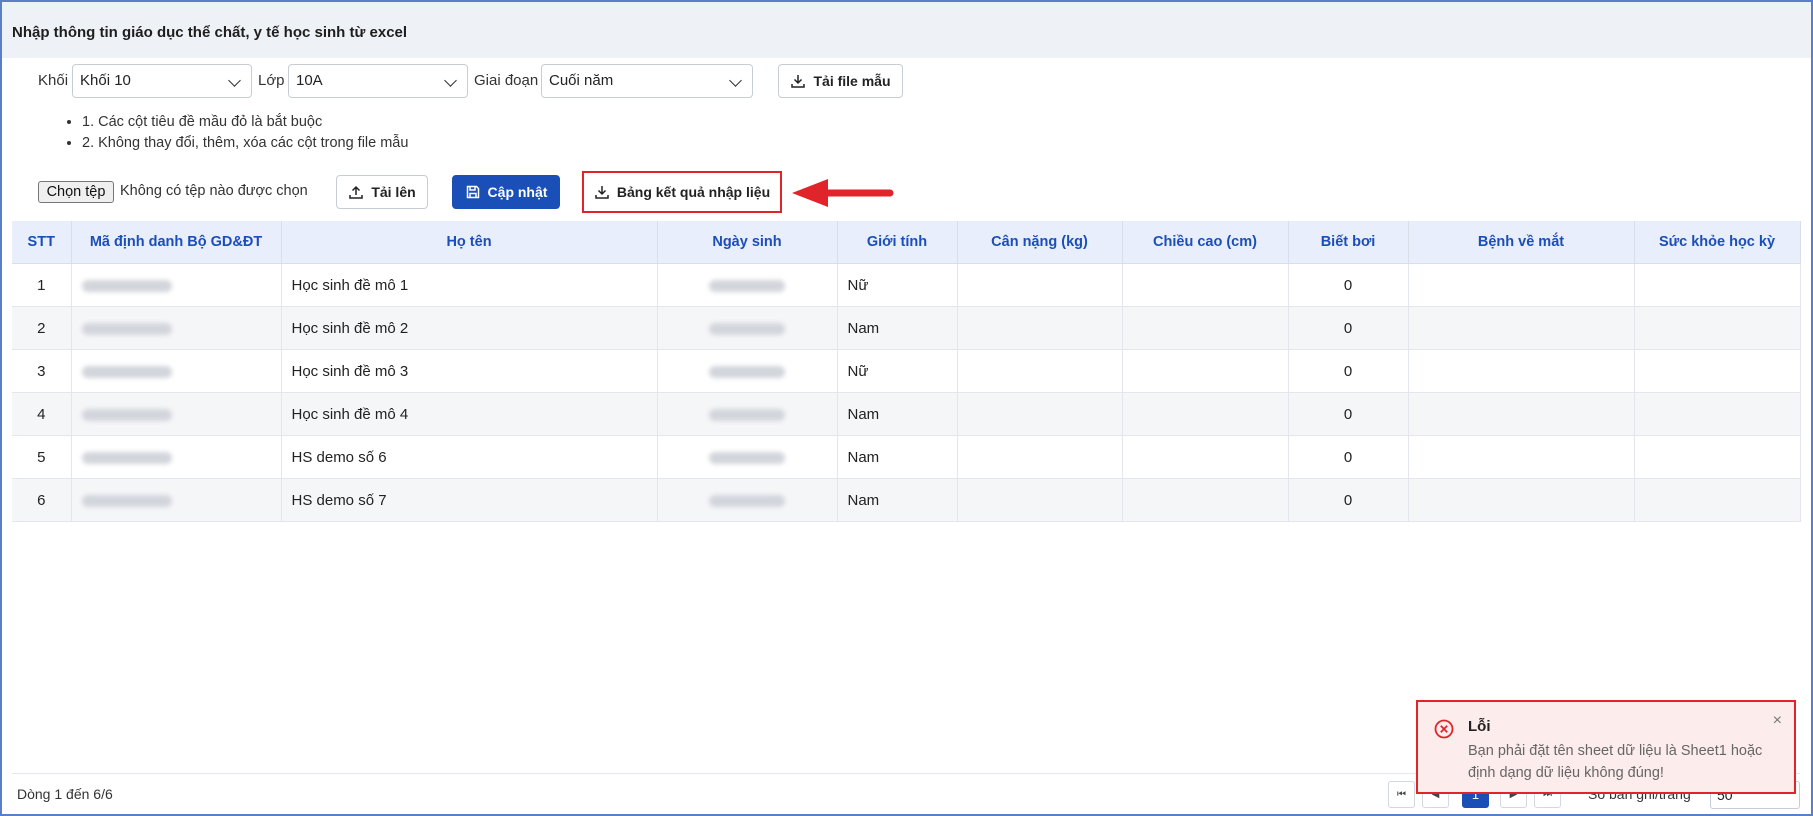 The width and height of the screenshot is (1813, 816). Describe the element at coordinates (1717, 242) in the screenshot. I see `column-header: Sức khỏe học kỳ` at that location.